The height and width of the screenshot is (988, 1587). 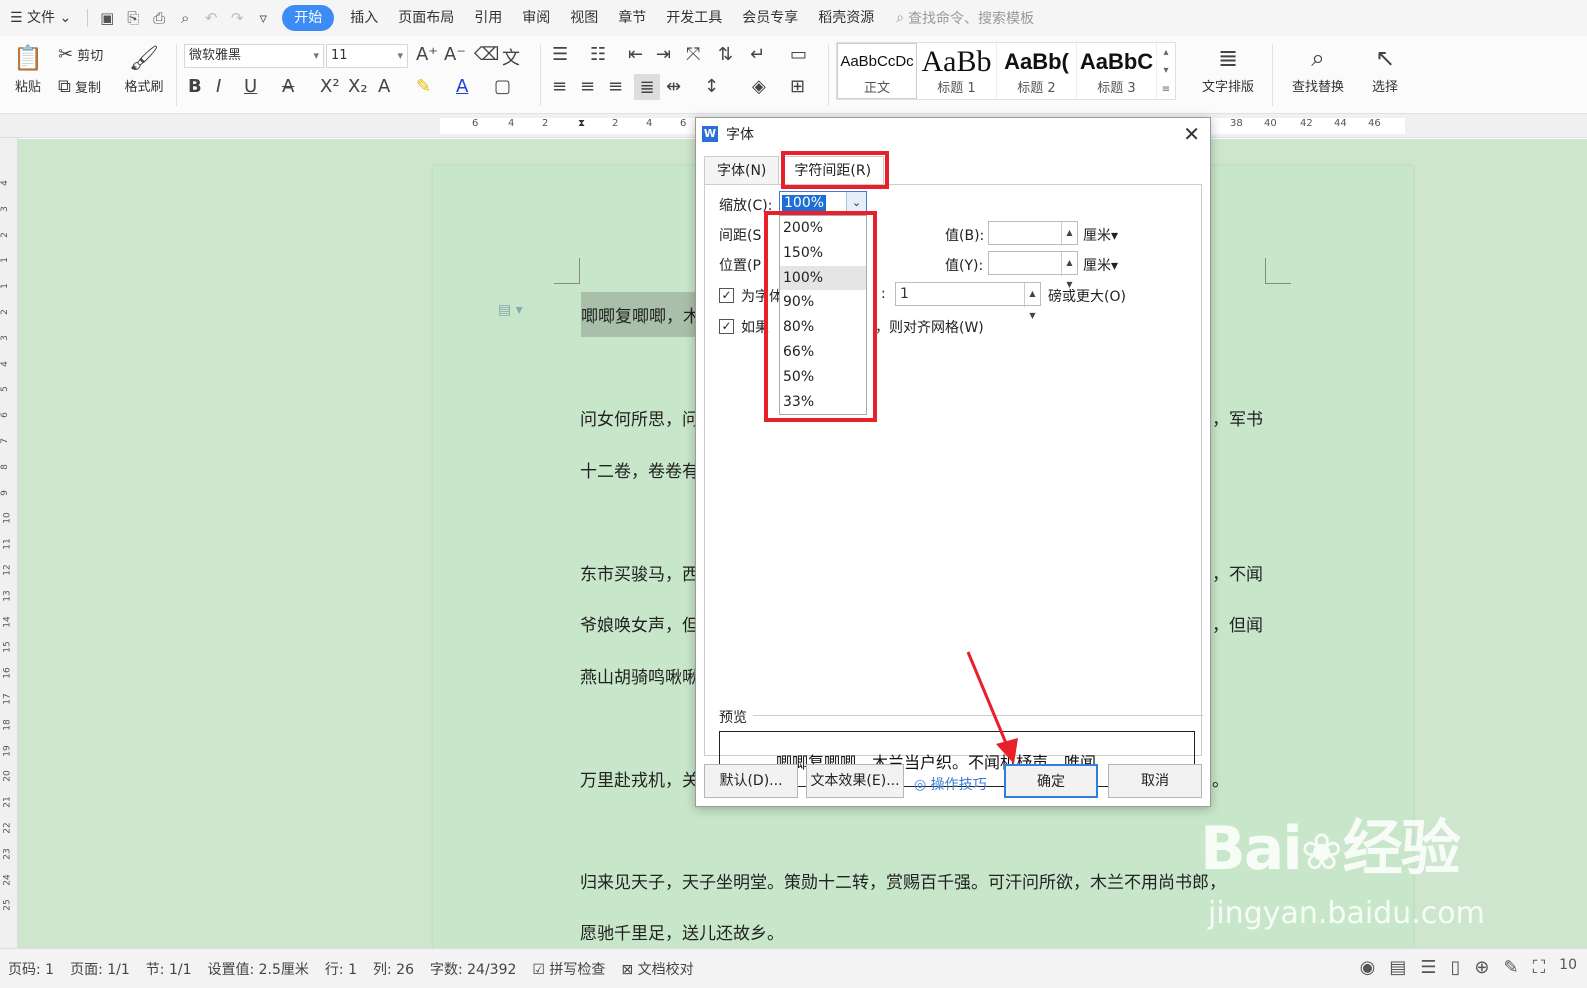 I want to click on shrink-font-icon: A⁻, so click(x=455, y=54).